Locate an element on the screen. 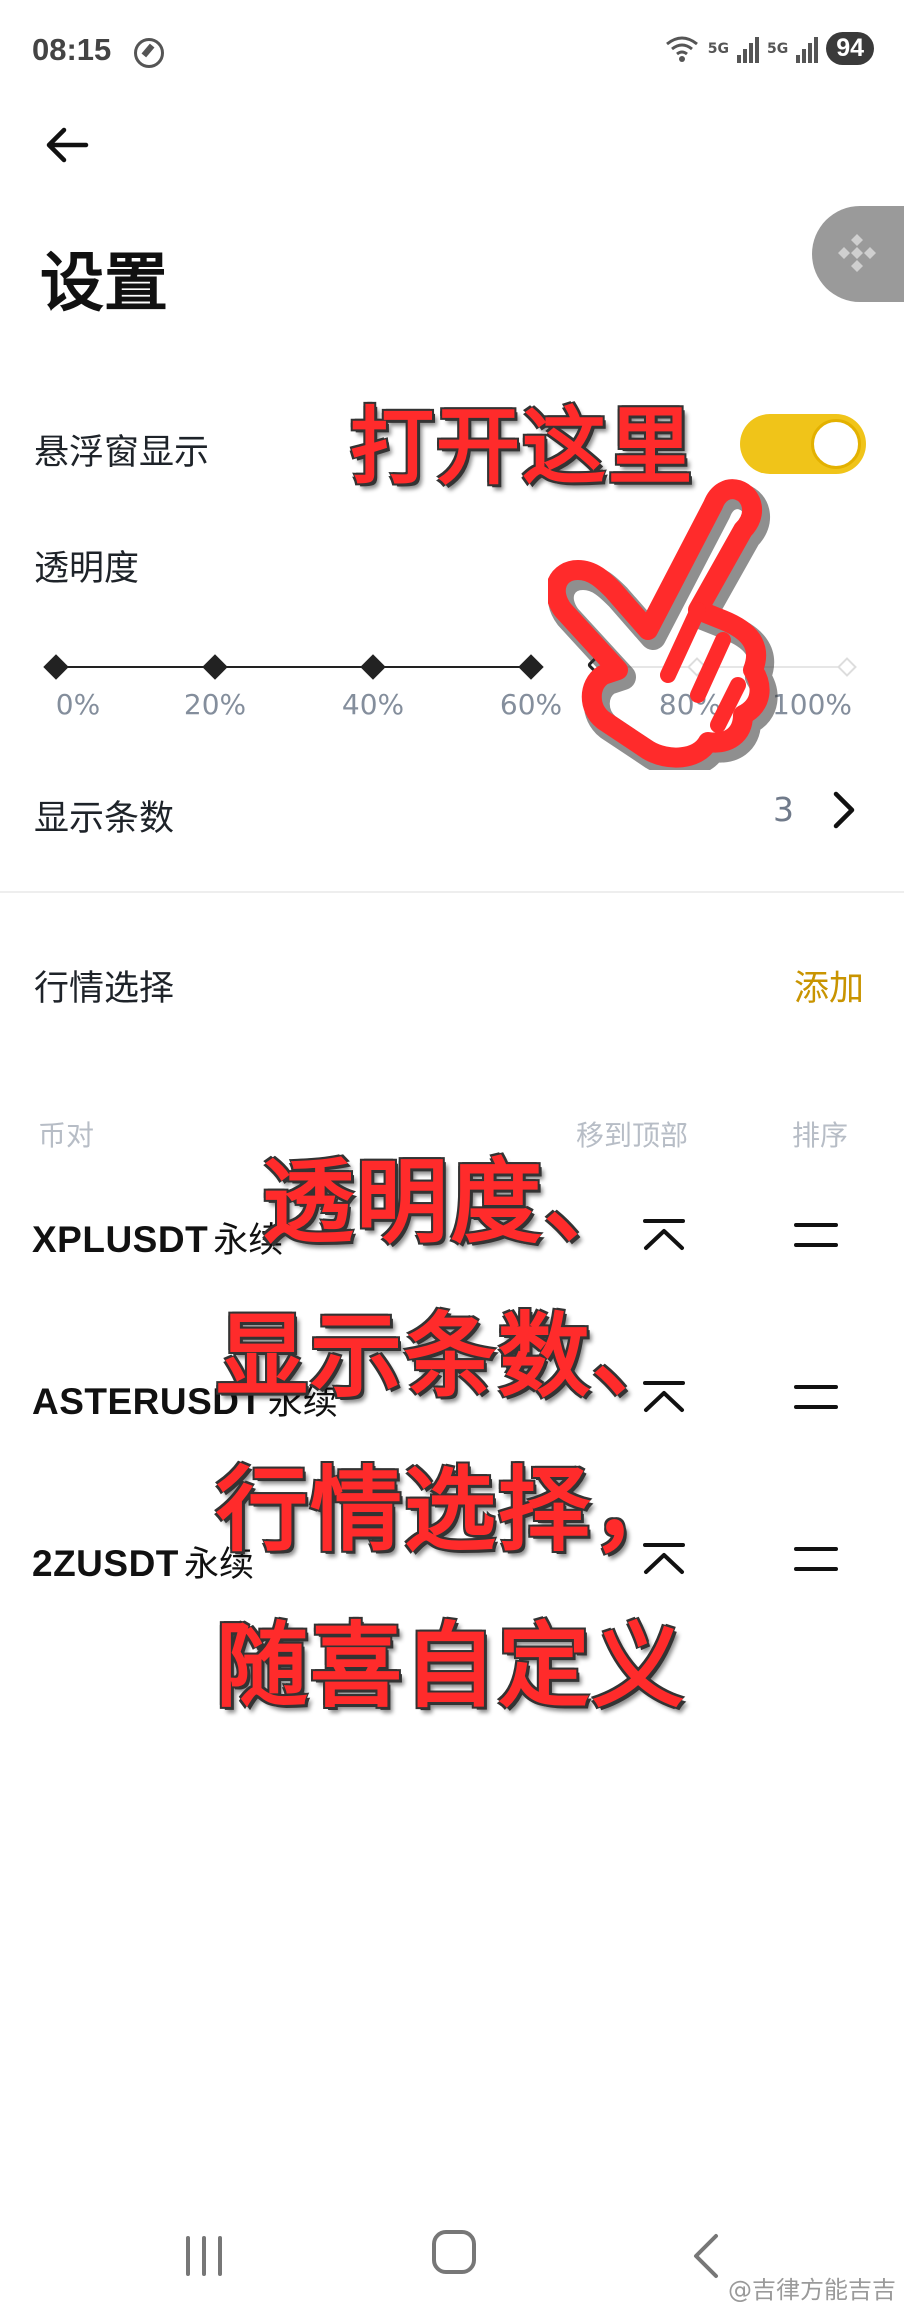 The width and height of the screenshot is (904, 2316). slider-tick-label: 20% is located at coordinates (215, 704).